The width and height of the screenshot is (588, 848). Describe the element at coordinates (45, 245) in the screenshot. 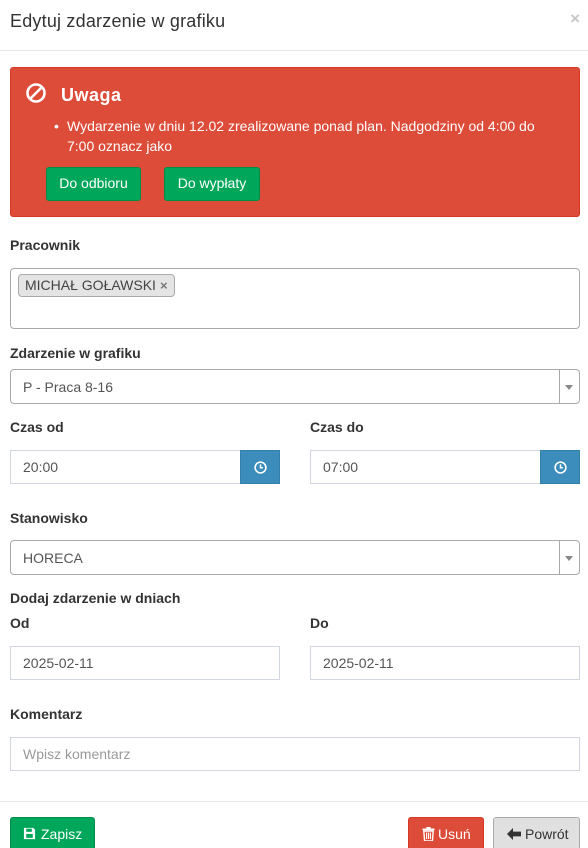

I see `employee-label: Pracownik` at that location.